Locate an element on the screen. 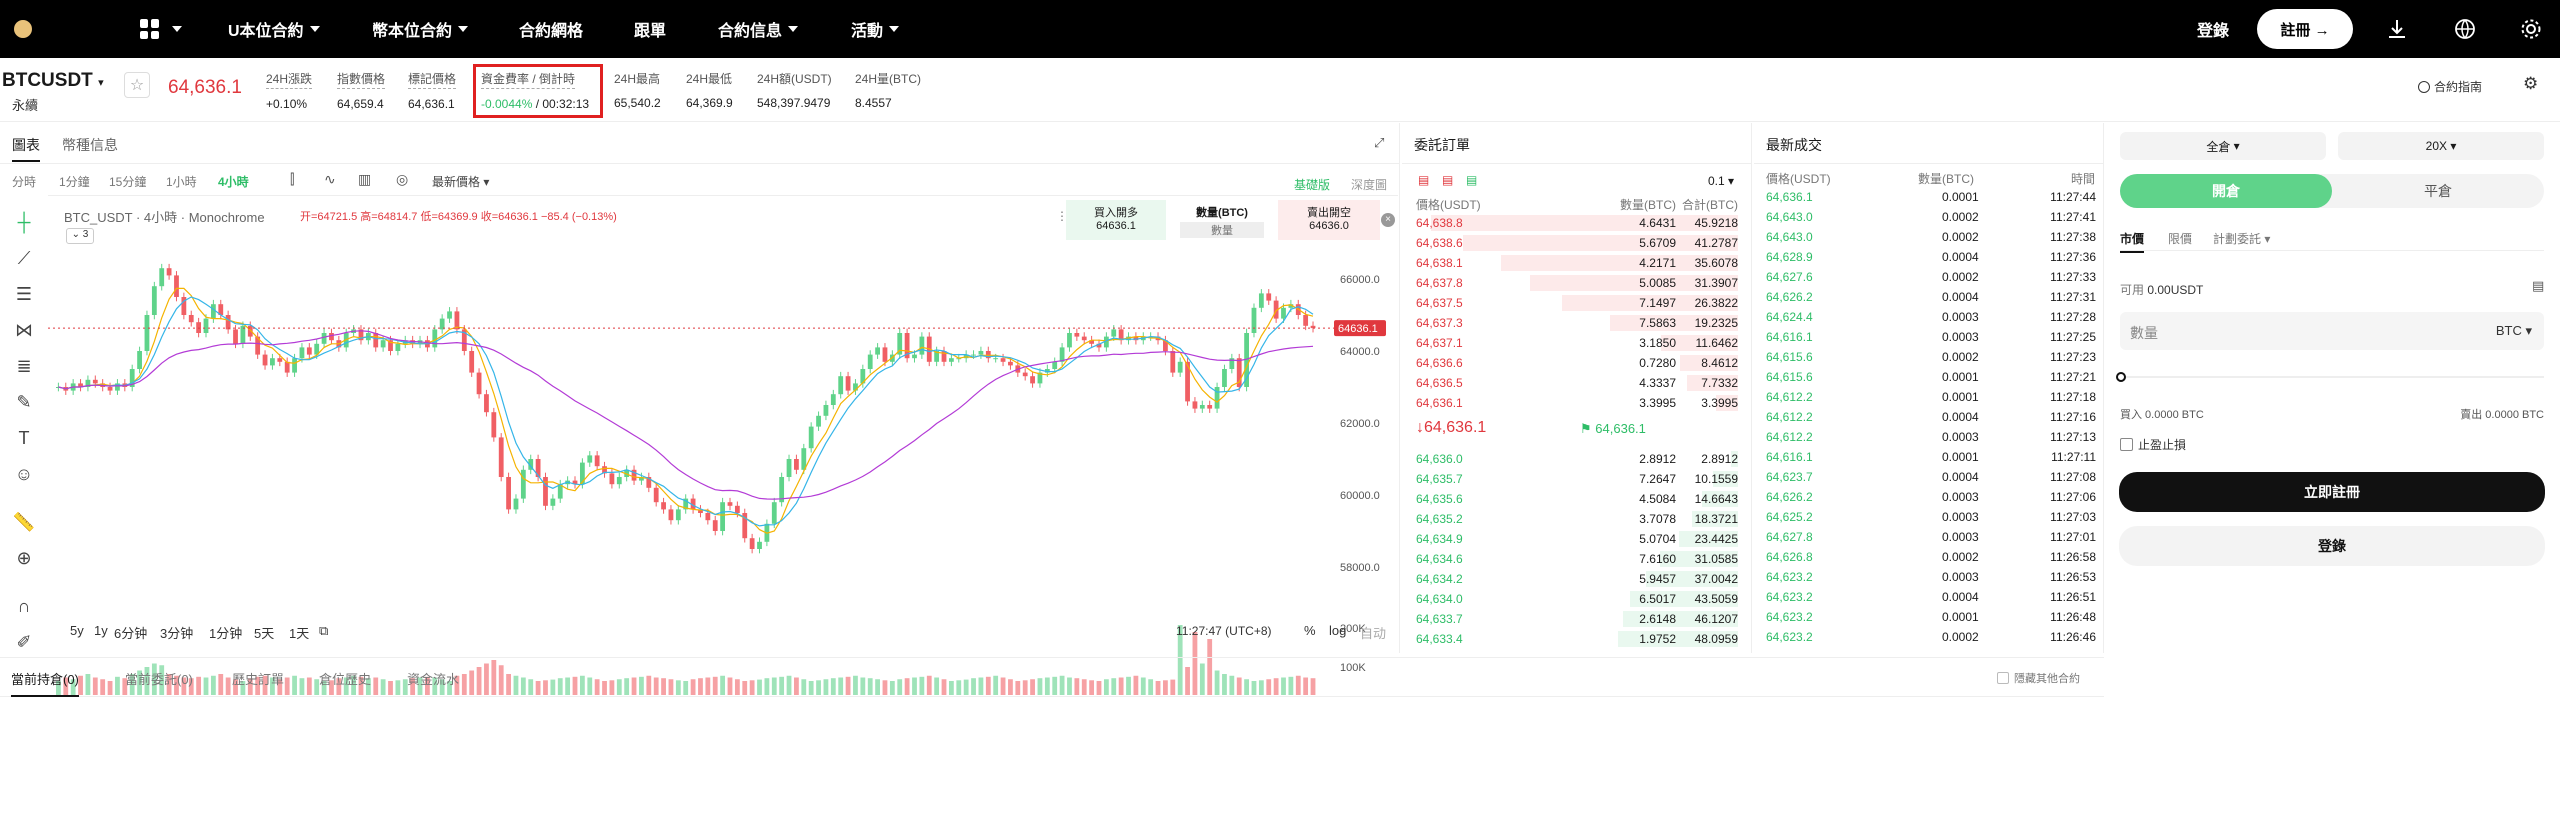  tab-coin-info: 幣種信息 is located at coordinates (90, 145).